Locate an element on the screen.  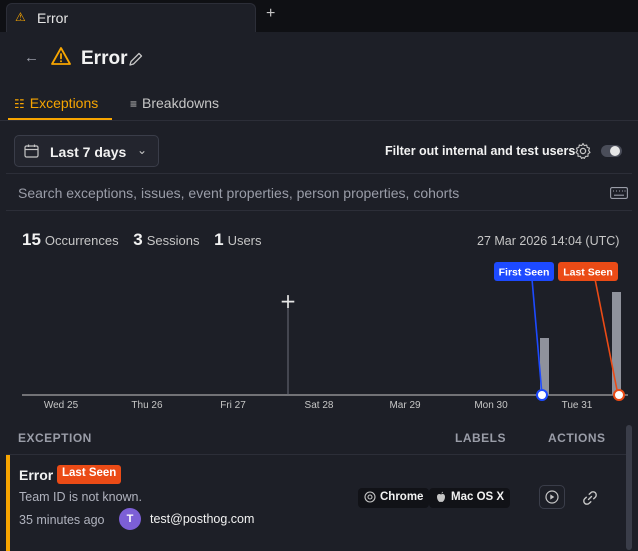
date-range-label: Last 7 days is located at coordinates (88, 152).